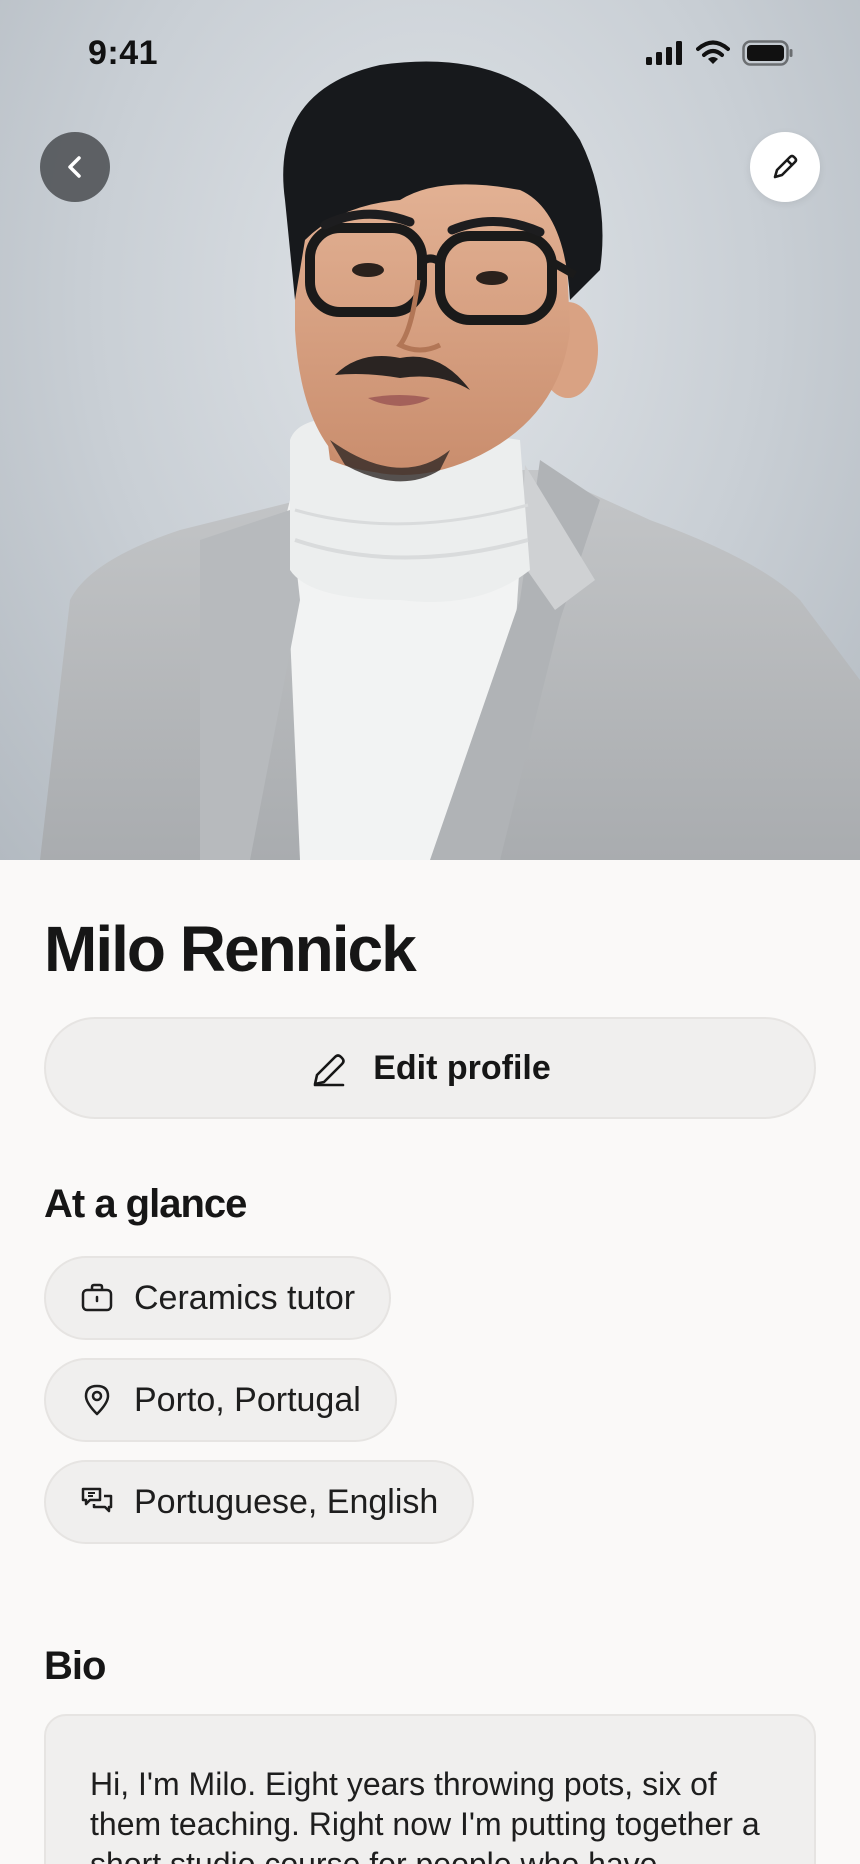  Describe the element at coordinates (97, 1297) in the screenshot. I see `briefcase-icon` at that location.